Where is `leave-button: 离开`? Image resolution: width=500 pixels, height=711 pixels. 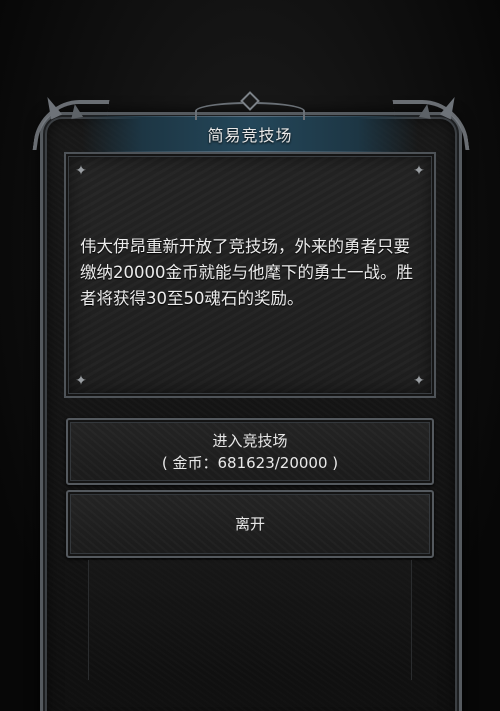
leave-button: 离开 is located at coordinates (250, 524).